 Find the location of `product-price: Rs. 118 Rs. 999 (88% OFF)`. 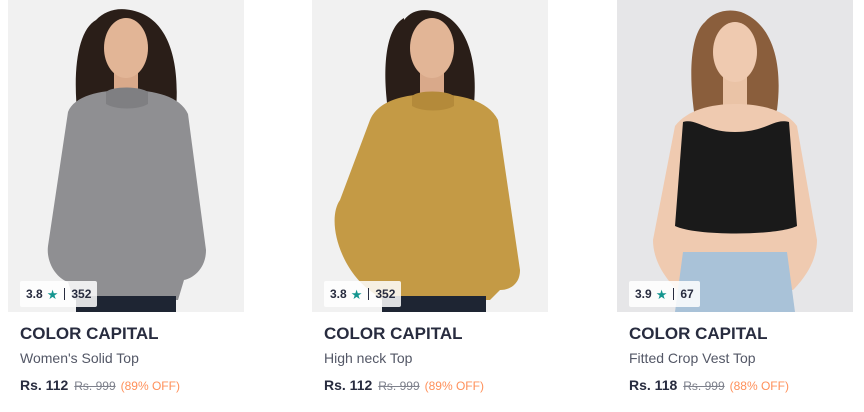

product-price: Rs. 118 Rs. 999 (88% OFF) is located at coordinates (709, 385).